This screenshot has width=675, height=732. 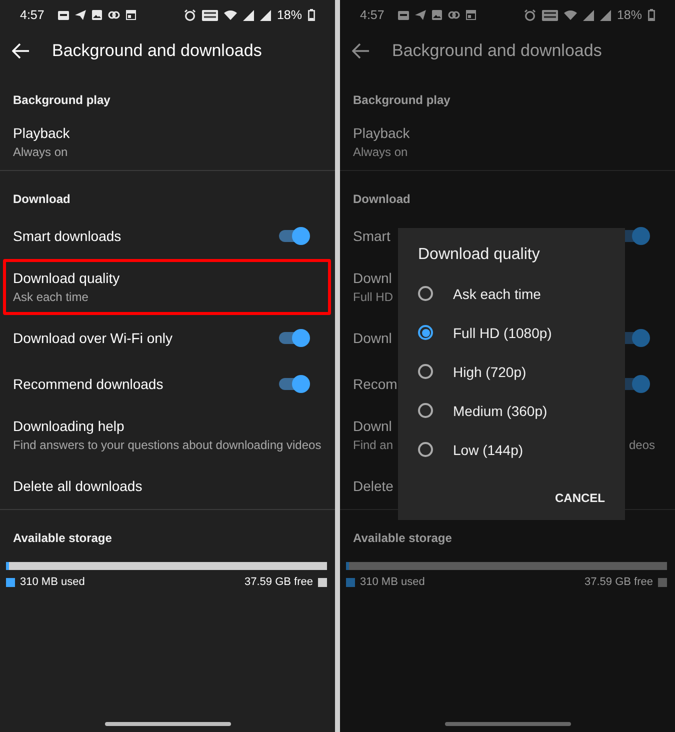 I want to click on setting-title: Smart, so click(x=371, y=236).